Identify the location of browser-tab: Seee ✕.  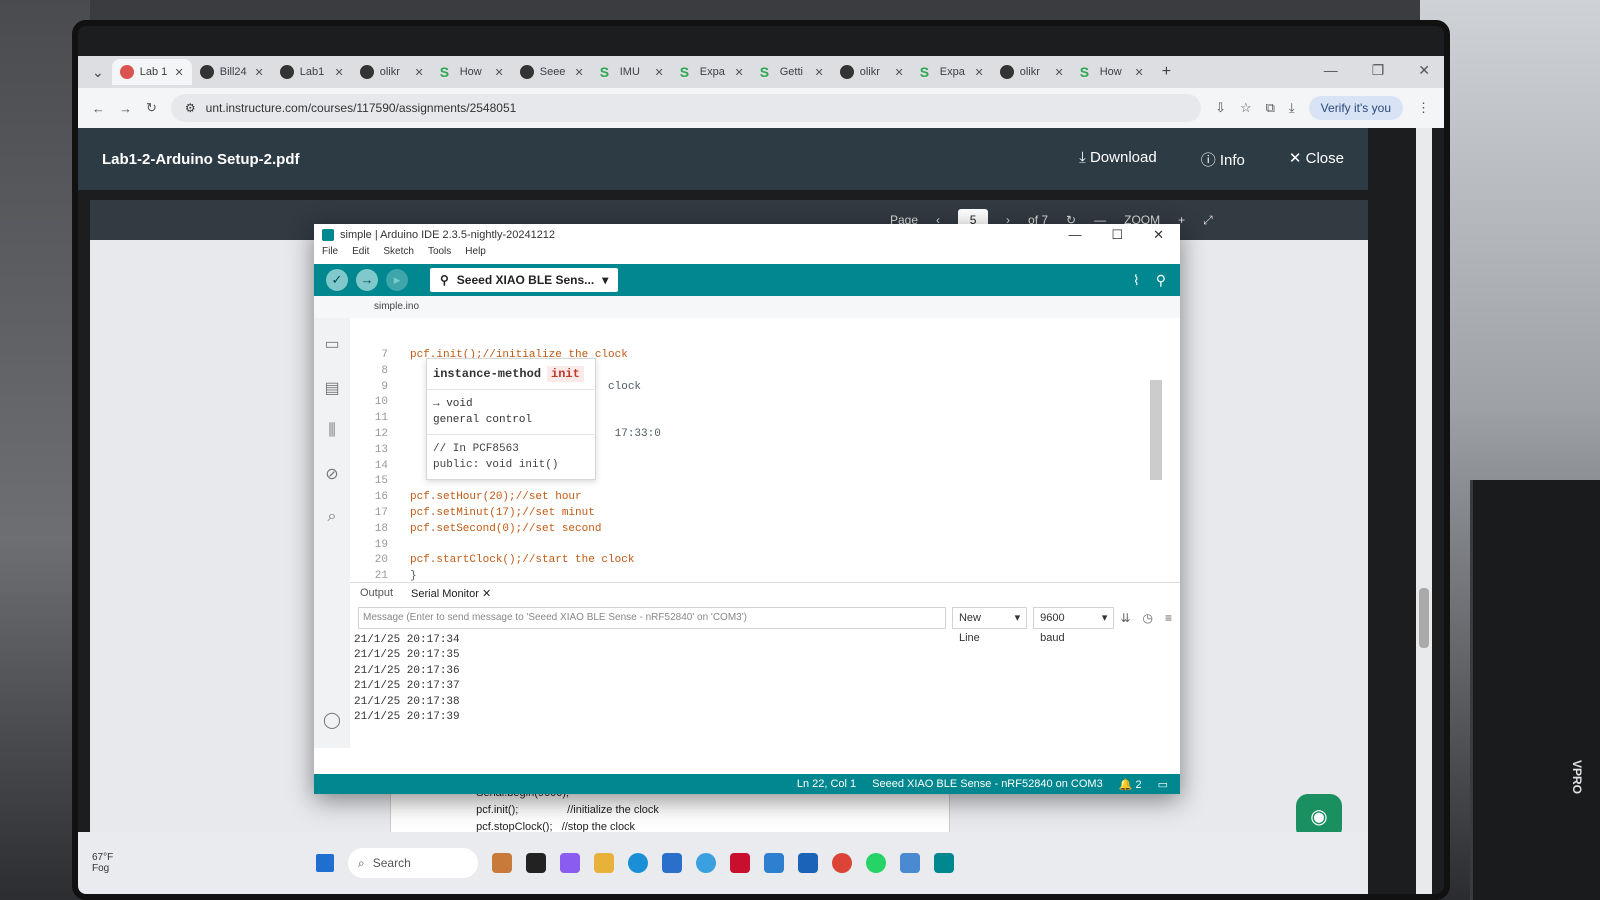
(552, 72).